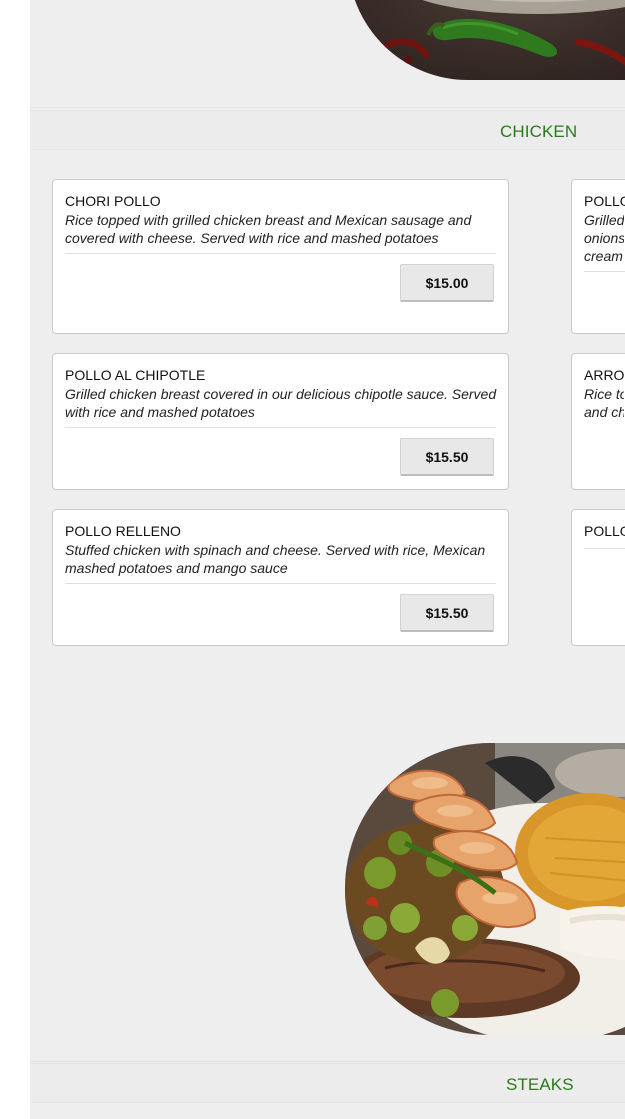 This screenshot has width=625, height=1119. I want to click on item-name: CHORI POLLO, so click(113, 201).